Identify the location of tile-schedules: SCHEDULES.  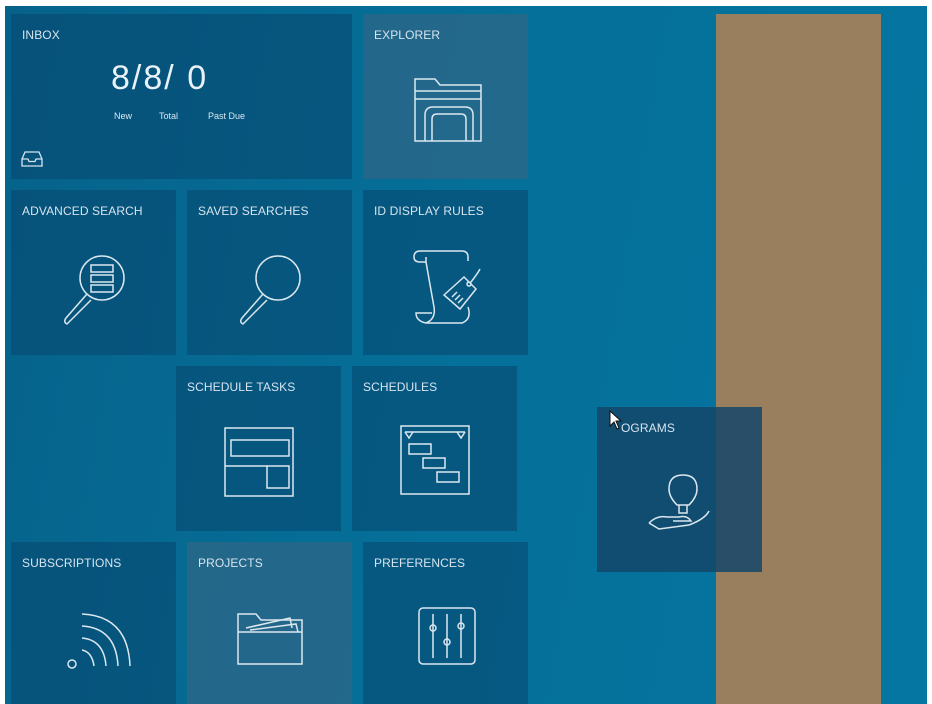
(434, 448).